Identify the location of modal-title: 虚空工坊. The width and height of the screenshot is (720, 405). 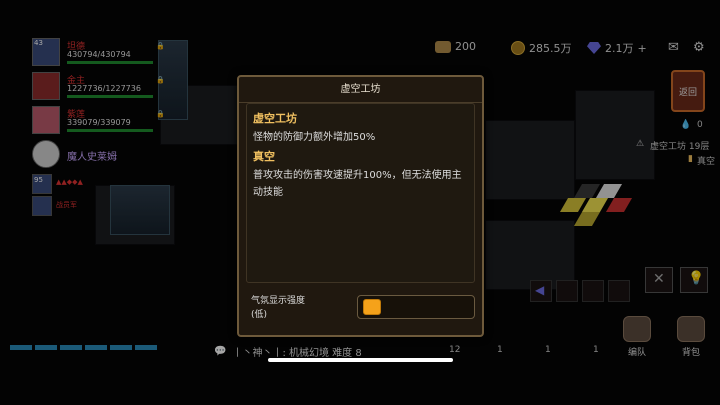
(360, 90).